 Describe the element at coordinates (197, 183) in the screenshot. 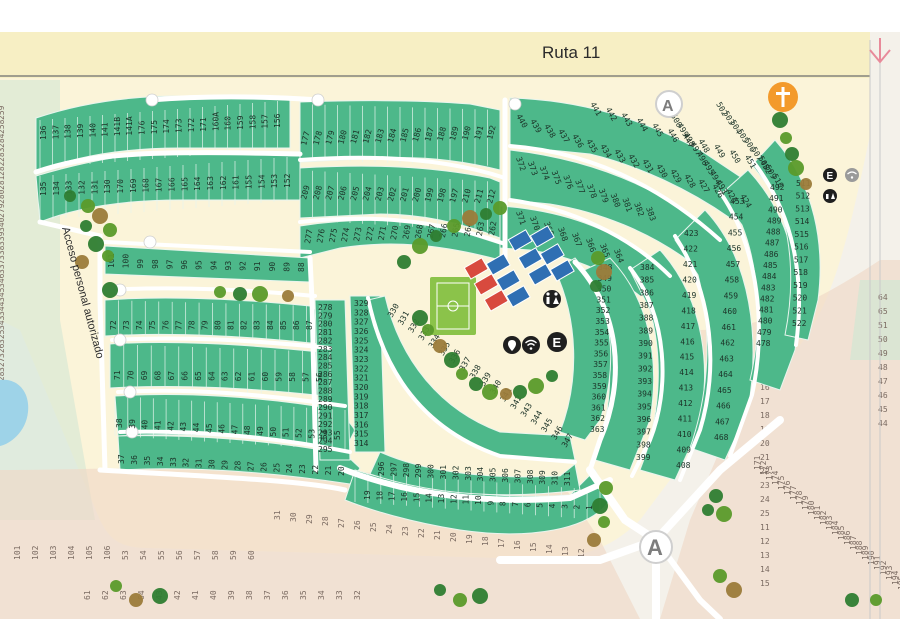

I see `lot-number: 164` at that location.